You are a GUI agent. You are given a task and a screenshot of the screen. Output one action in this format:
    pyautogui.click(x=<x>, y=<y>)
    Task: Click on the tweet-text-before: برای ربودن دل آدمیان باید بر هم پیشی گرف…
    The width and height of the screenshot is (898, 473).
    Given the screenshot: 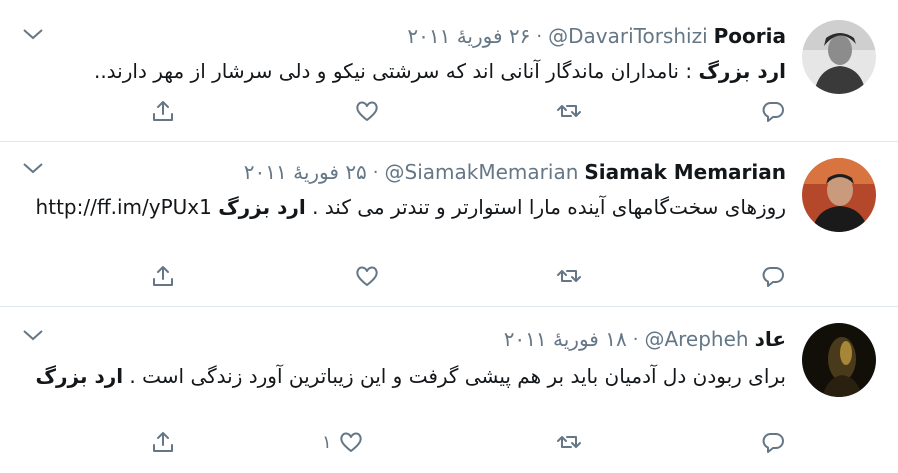 What is the action you would take?
    pyautogui.click(x=454, y=376)
    